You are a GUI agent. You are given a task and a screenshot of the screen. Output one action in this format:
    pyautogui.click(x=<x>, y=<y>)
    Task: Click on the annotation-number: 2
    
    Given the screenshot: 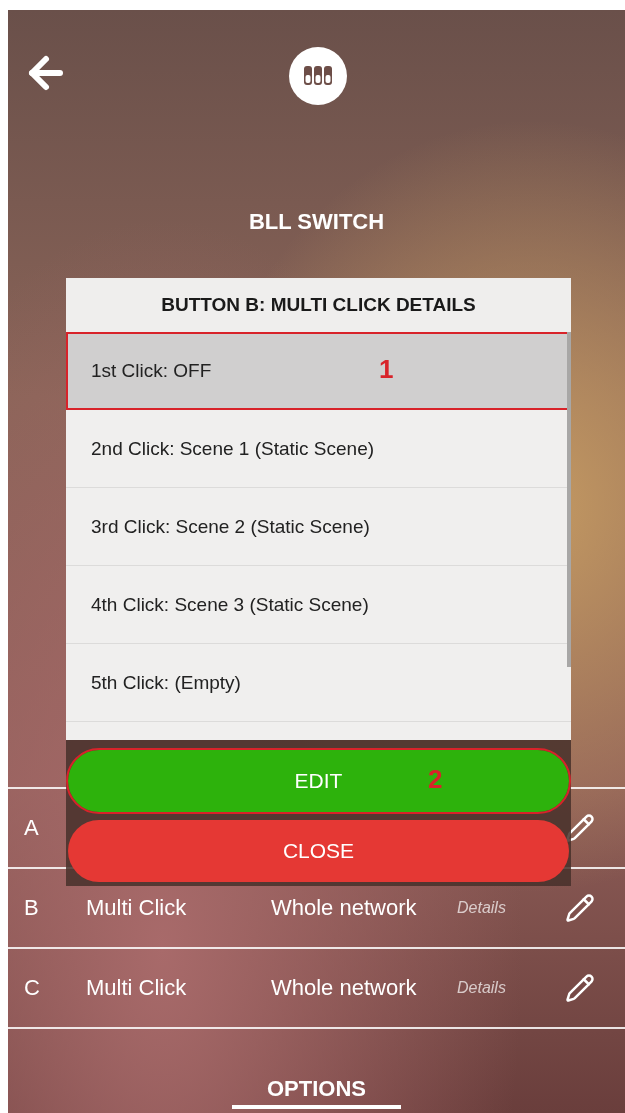 What is the action you would take?
    pyautogui.click(x=435, y=779)
    